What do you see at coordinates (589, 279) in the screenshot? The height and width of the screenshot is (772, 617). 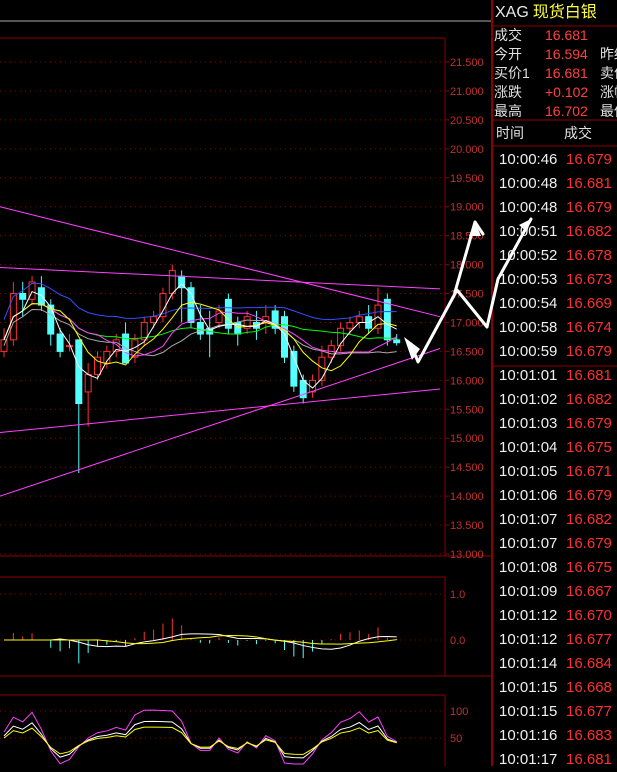 I see `tick-price: 16.673` at bounding box center [589, 279].